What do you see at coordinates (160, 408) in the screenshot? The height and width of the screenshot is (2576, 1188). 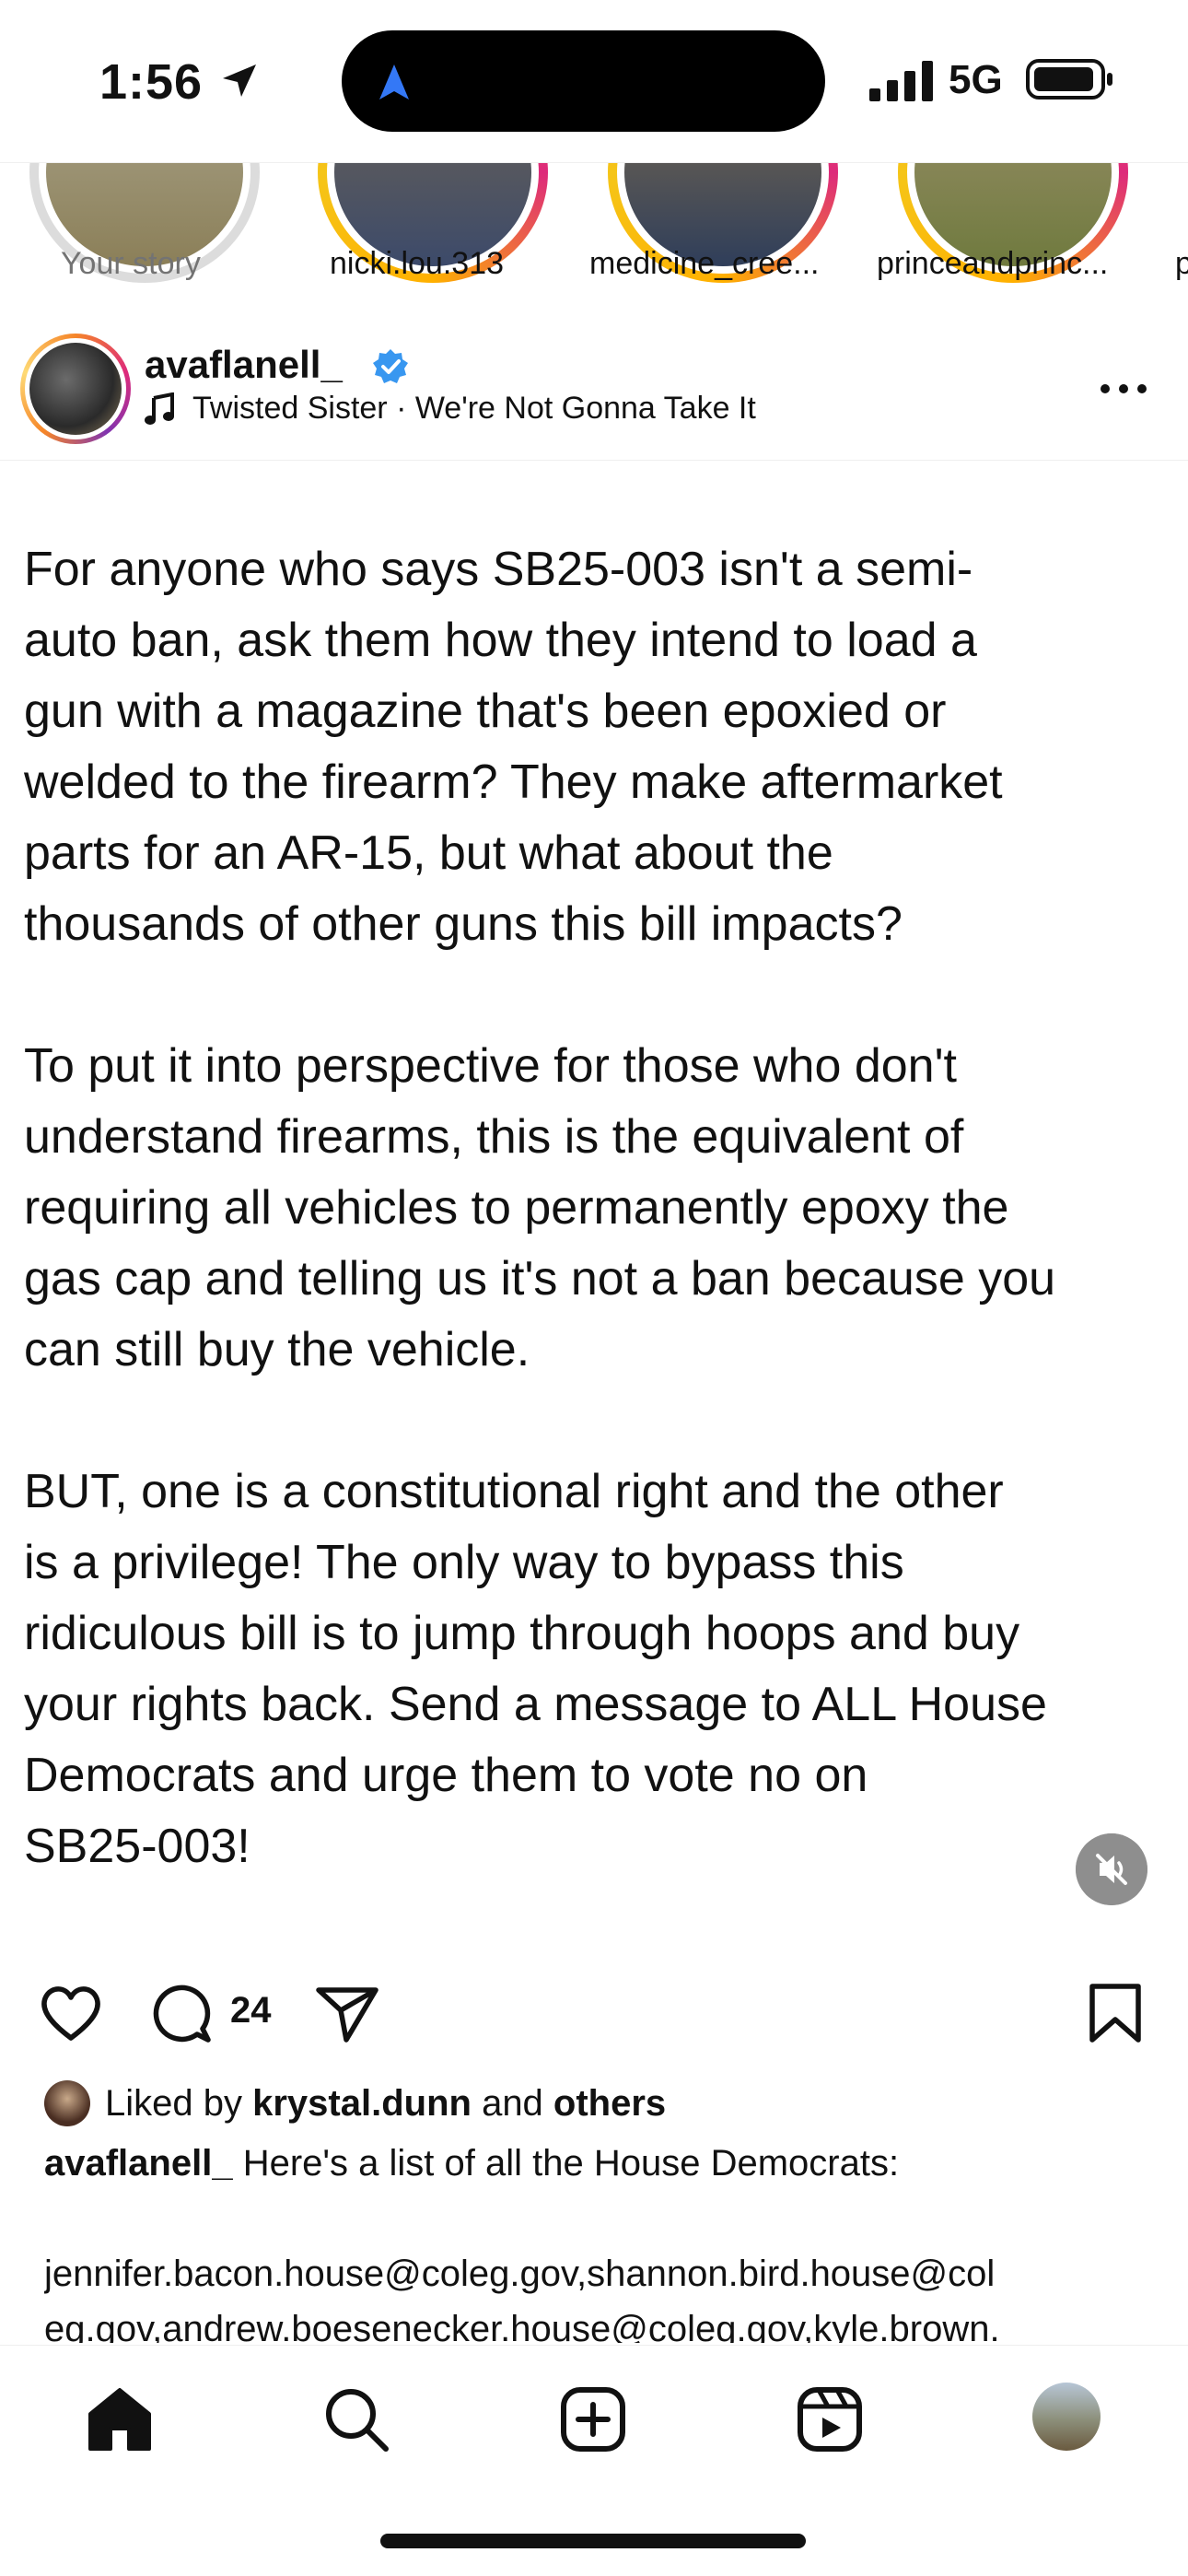 I see `music-note-icon` at bounding box center [160, 408].